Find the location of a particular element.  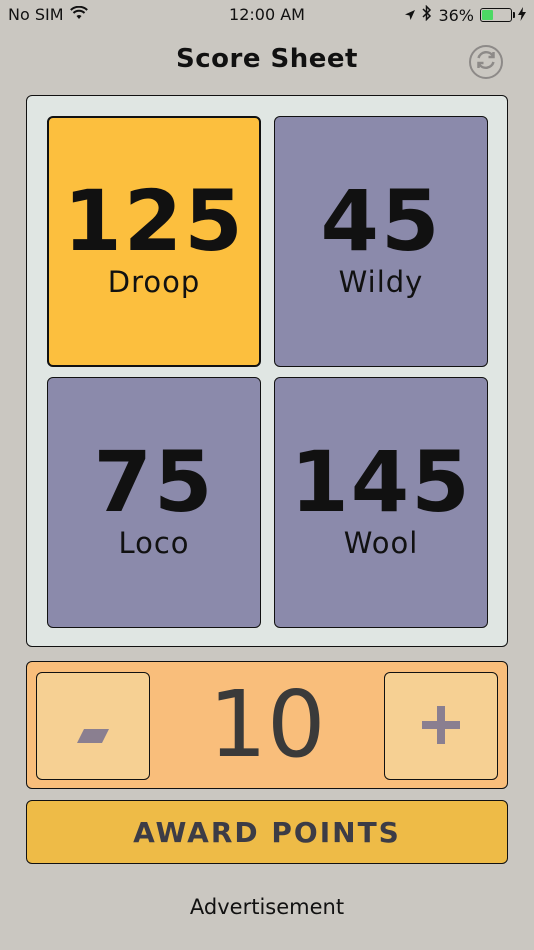

player-card-wool: 145 Wool is located at coordinates (381, 502).